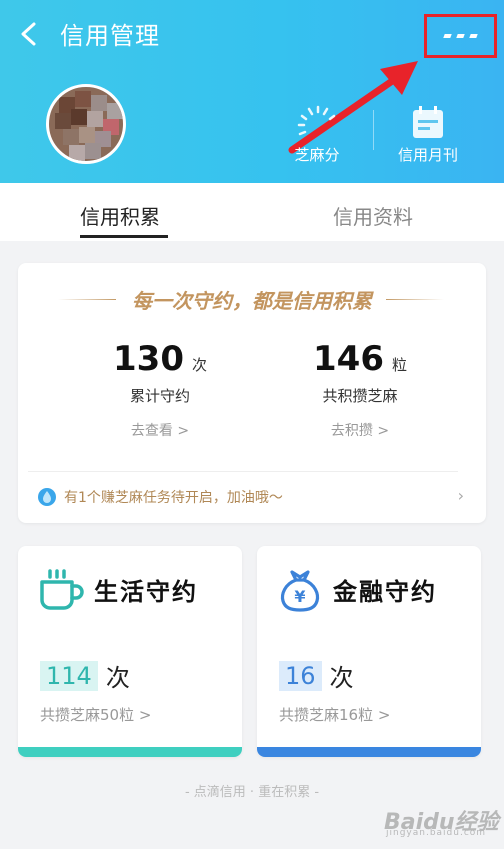 This screenshot has width=504, height=849. I want to click on sesame-score-button: 芝麻分, so click(317, 134).